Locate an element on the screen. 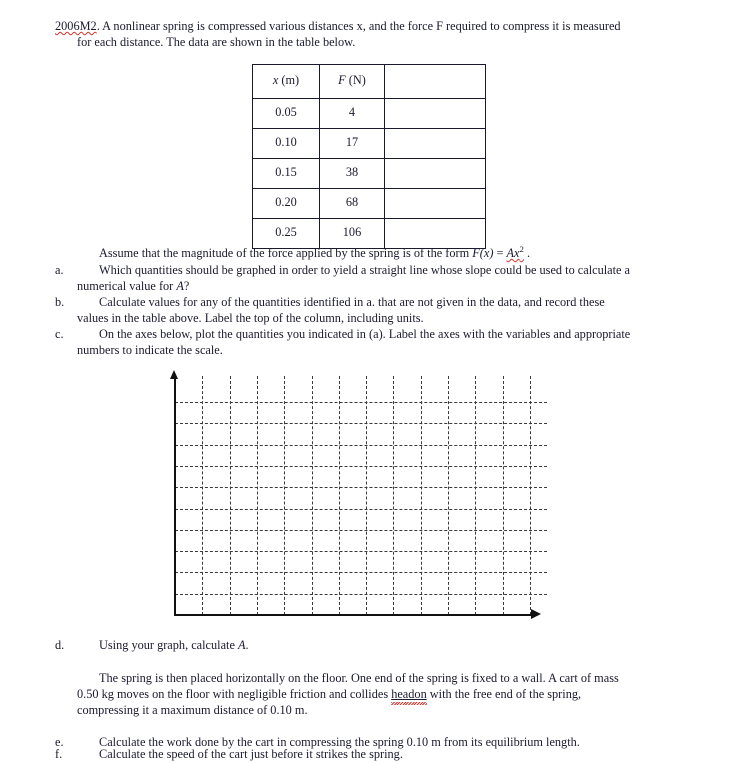 This screenshot has width=754, height=763. formula-ax: Ax2 is located at coordinates (515, 252).